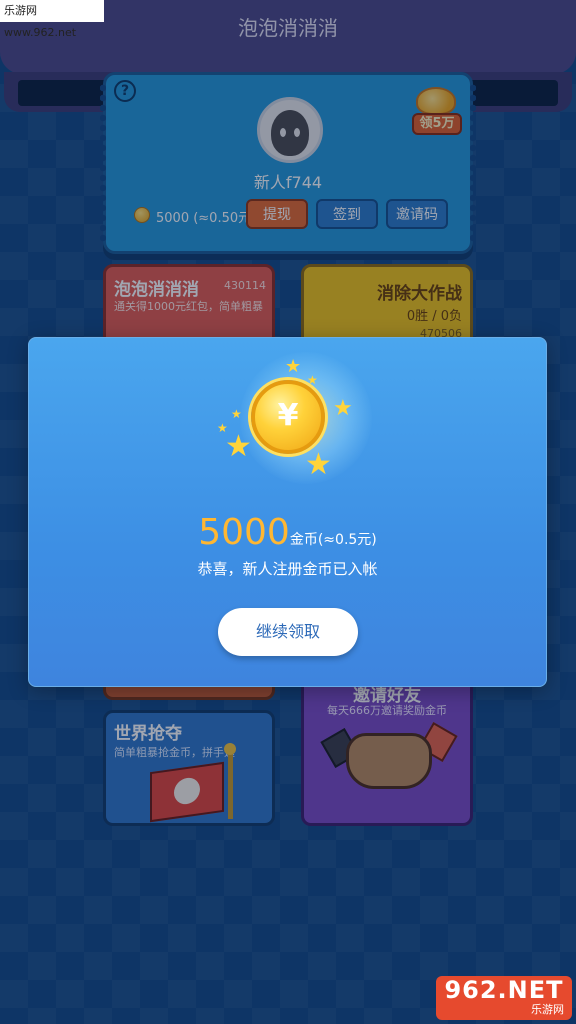 This screenshot has height=1024, width=576. I want to click on reward-amount-row: 5000金币(≈0.5元), so click(287, 532).